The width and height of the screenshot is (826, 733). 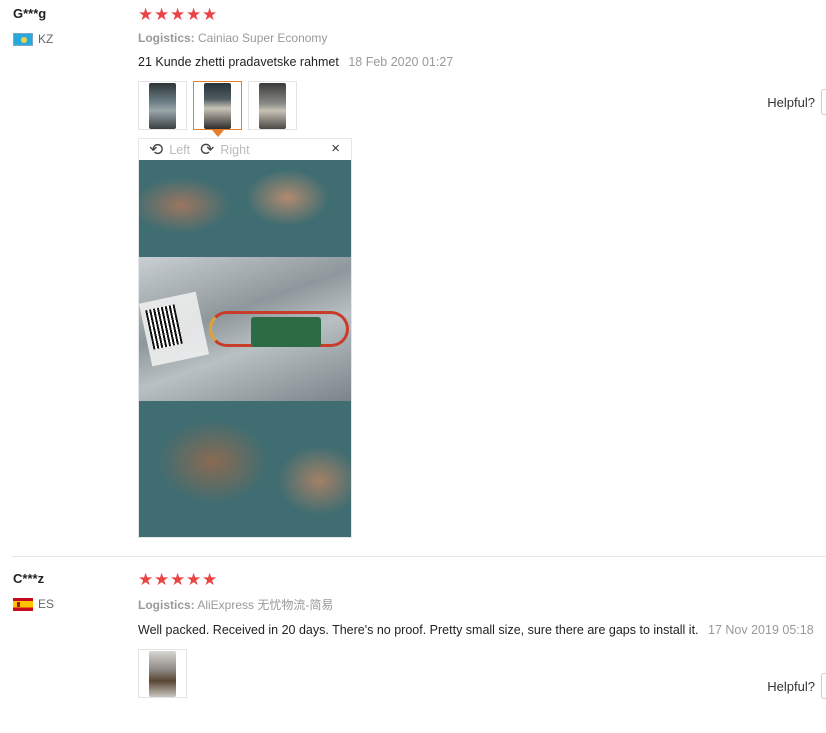 What do you see at coordinates (33, 591) in the screenshot?
I see `reviewer-info: C***z ES` at bounding box center [33, 591].